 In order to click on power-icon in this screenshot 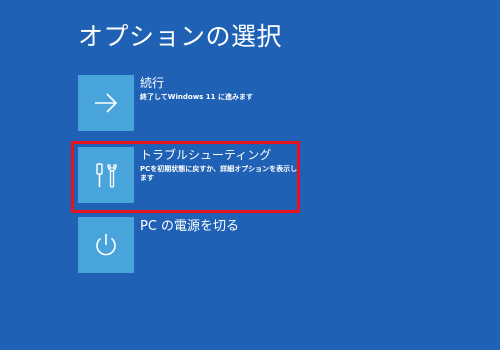, I will do `click(106, 245)`.